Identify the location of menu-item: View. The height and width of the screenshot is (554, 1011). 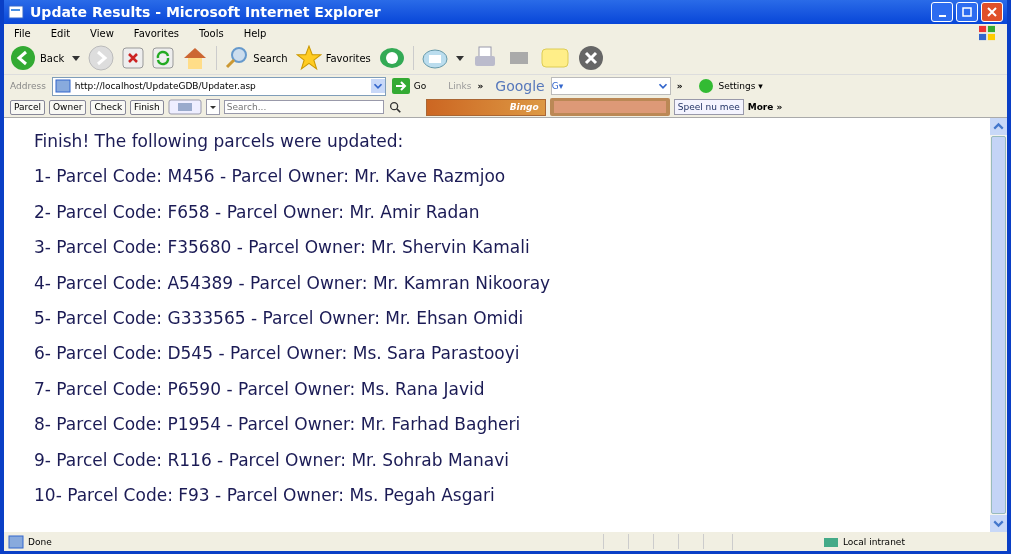
(102, 33).